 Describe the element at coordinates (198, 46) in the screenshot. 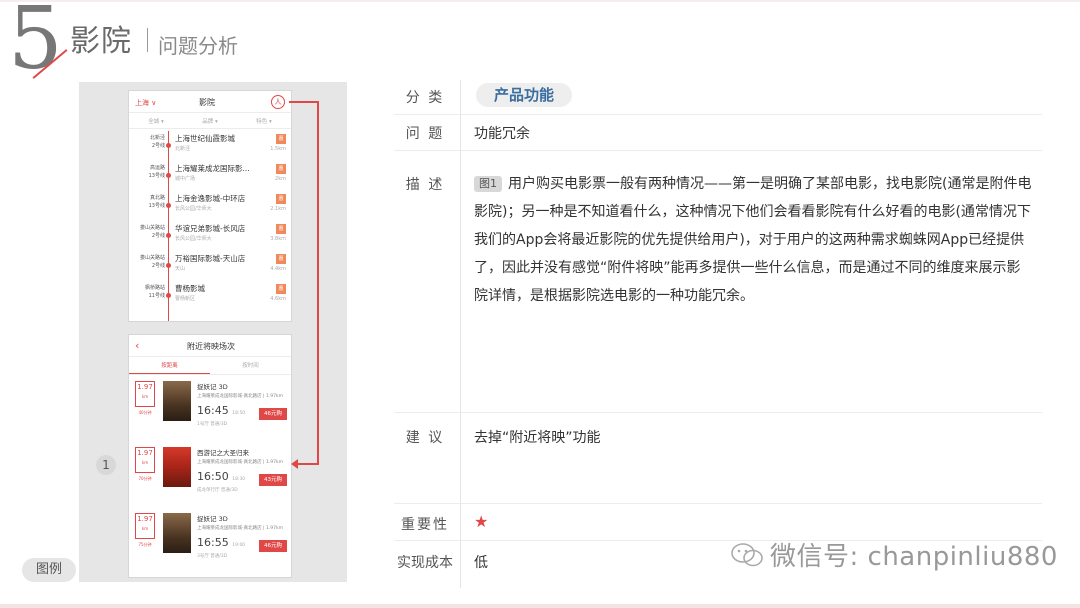

I see `page-subtitle: 问题分析` at that location.